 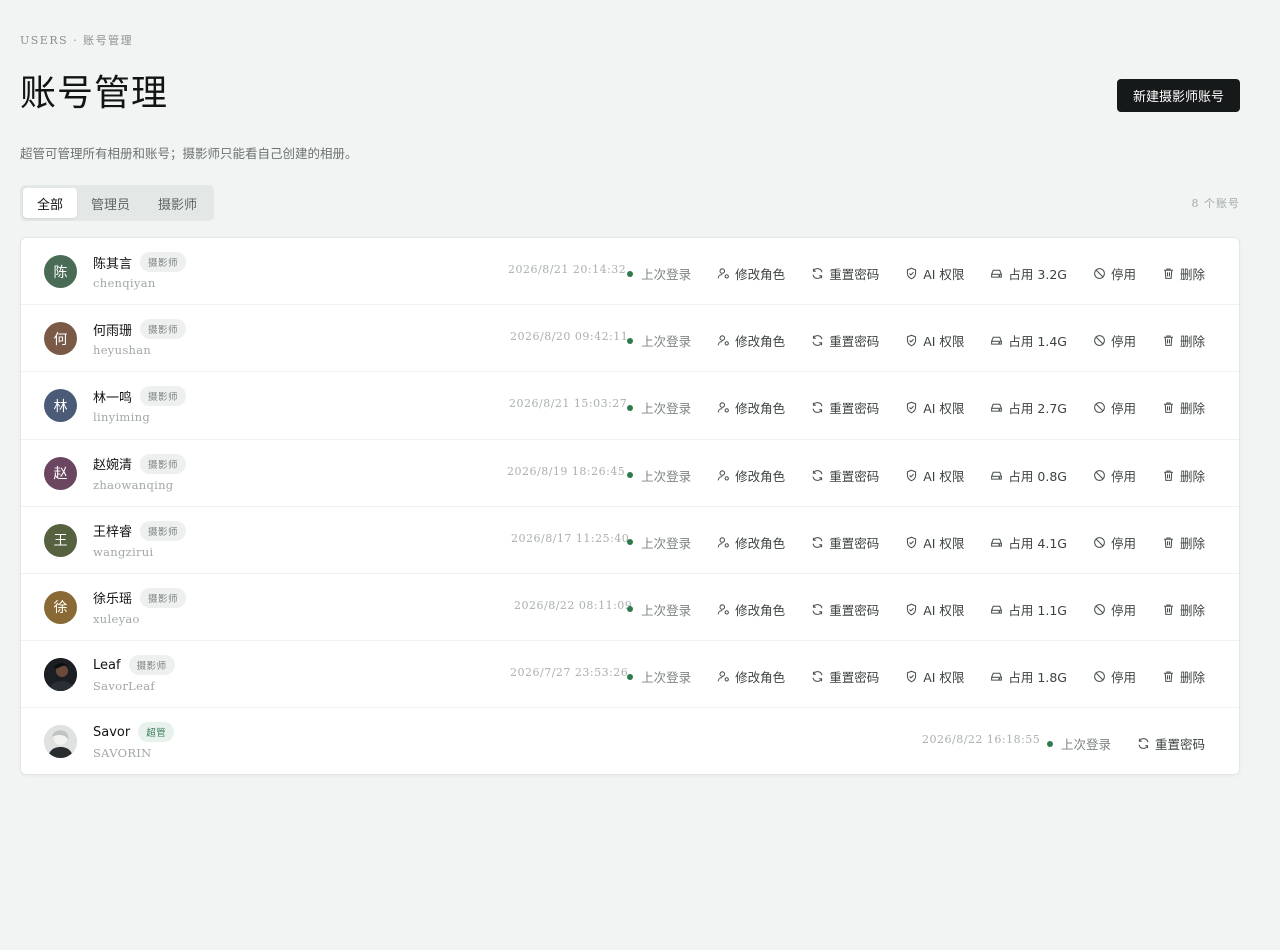 I want to click on storage-usage-button: 占用 0.8G, so click(x=1028, y=475).